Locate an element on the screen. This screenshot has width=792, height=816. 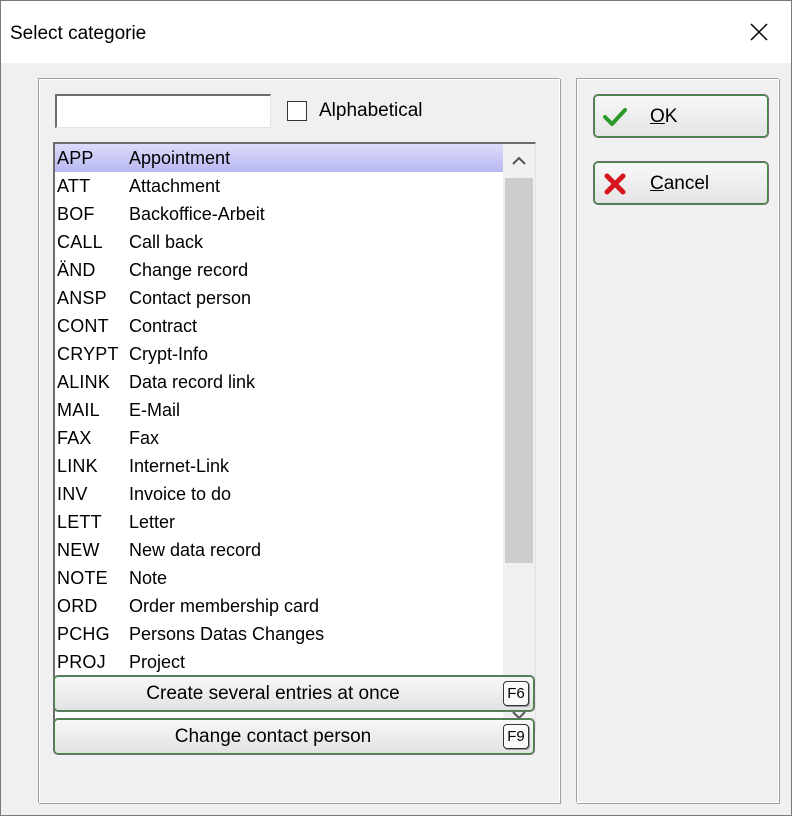
list-item-code: APP is located at coordinates (75, 158).